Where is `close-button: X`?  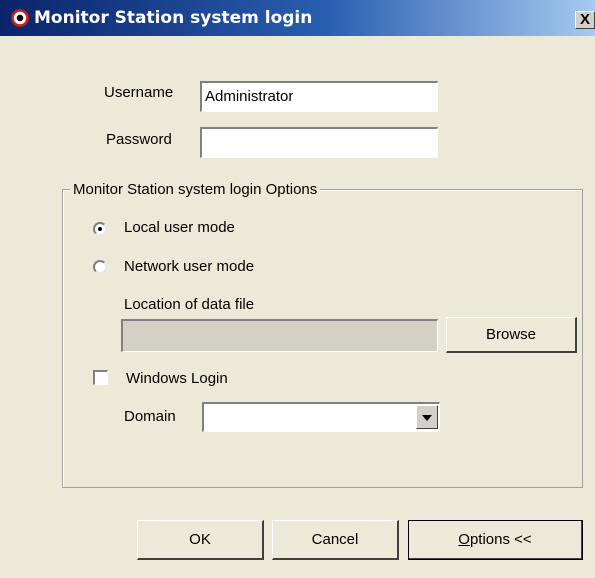
close-button: X is located at coordinates (585, 20).